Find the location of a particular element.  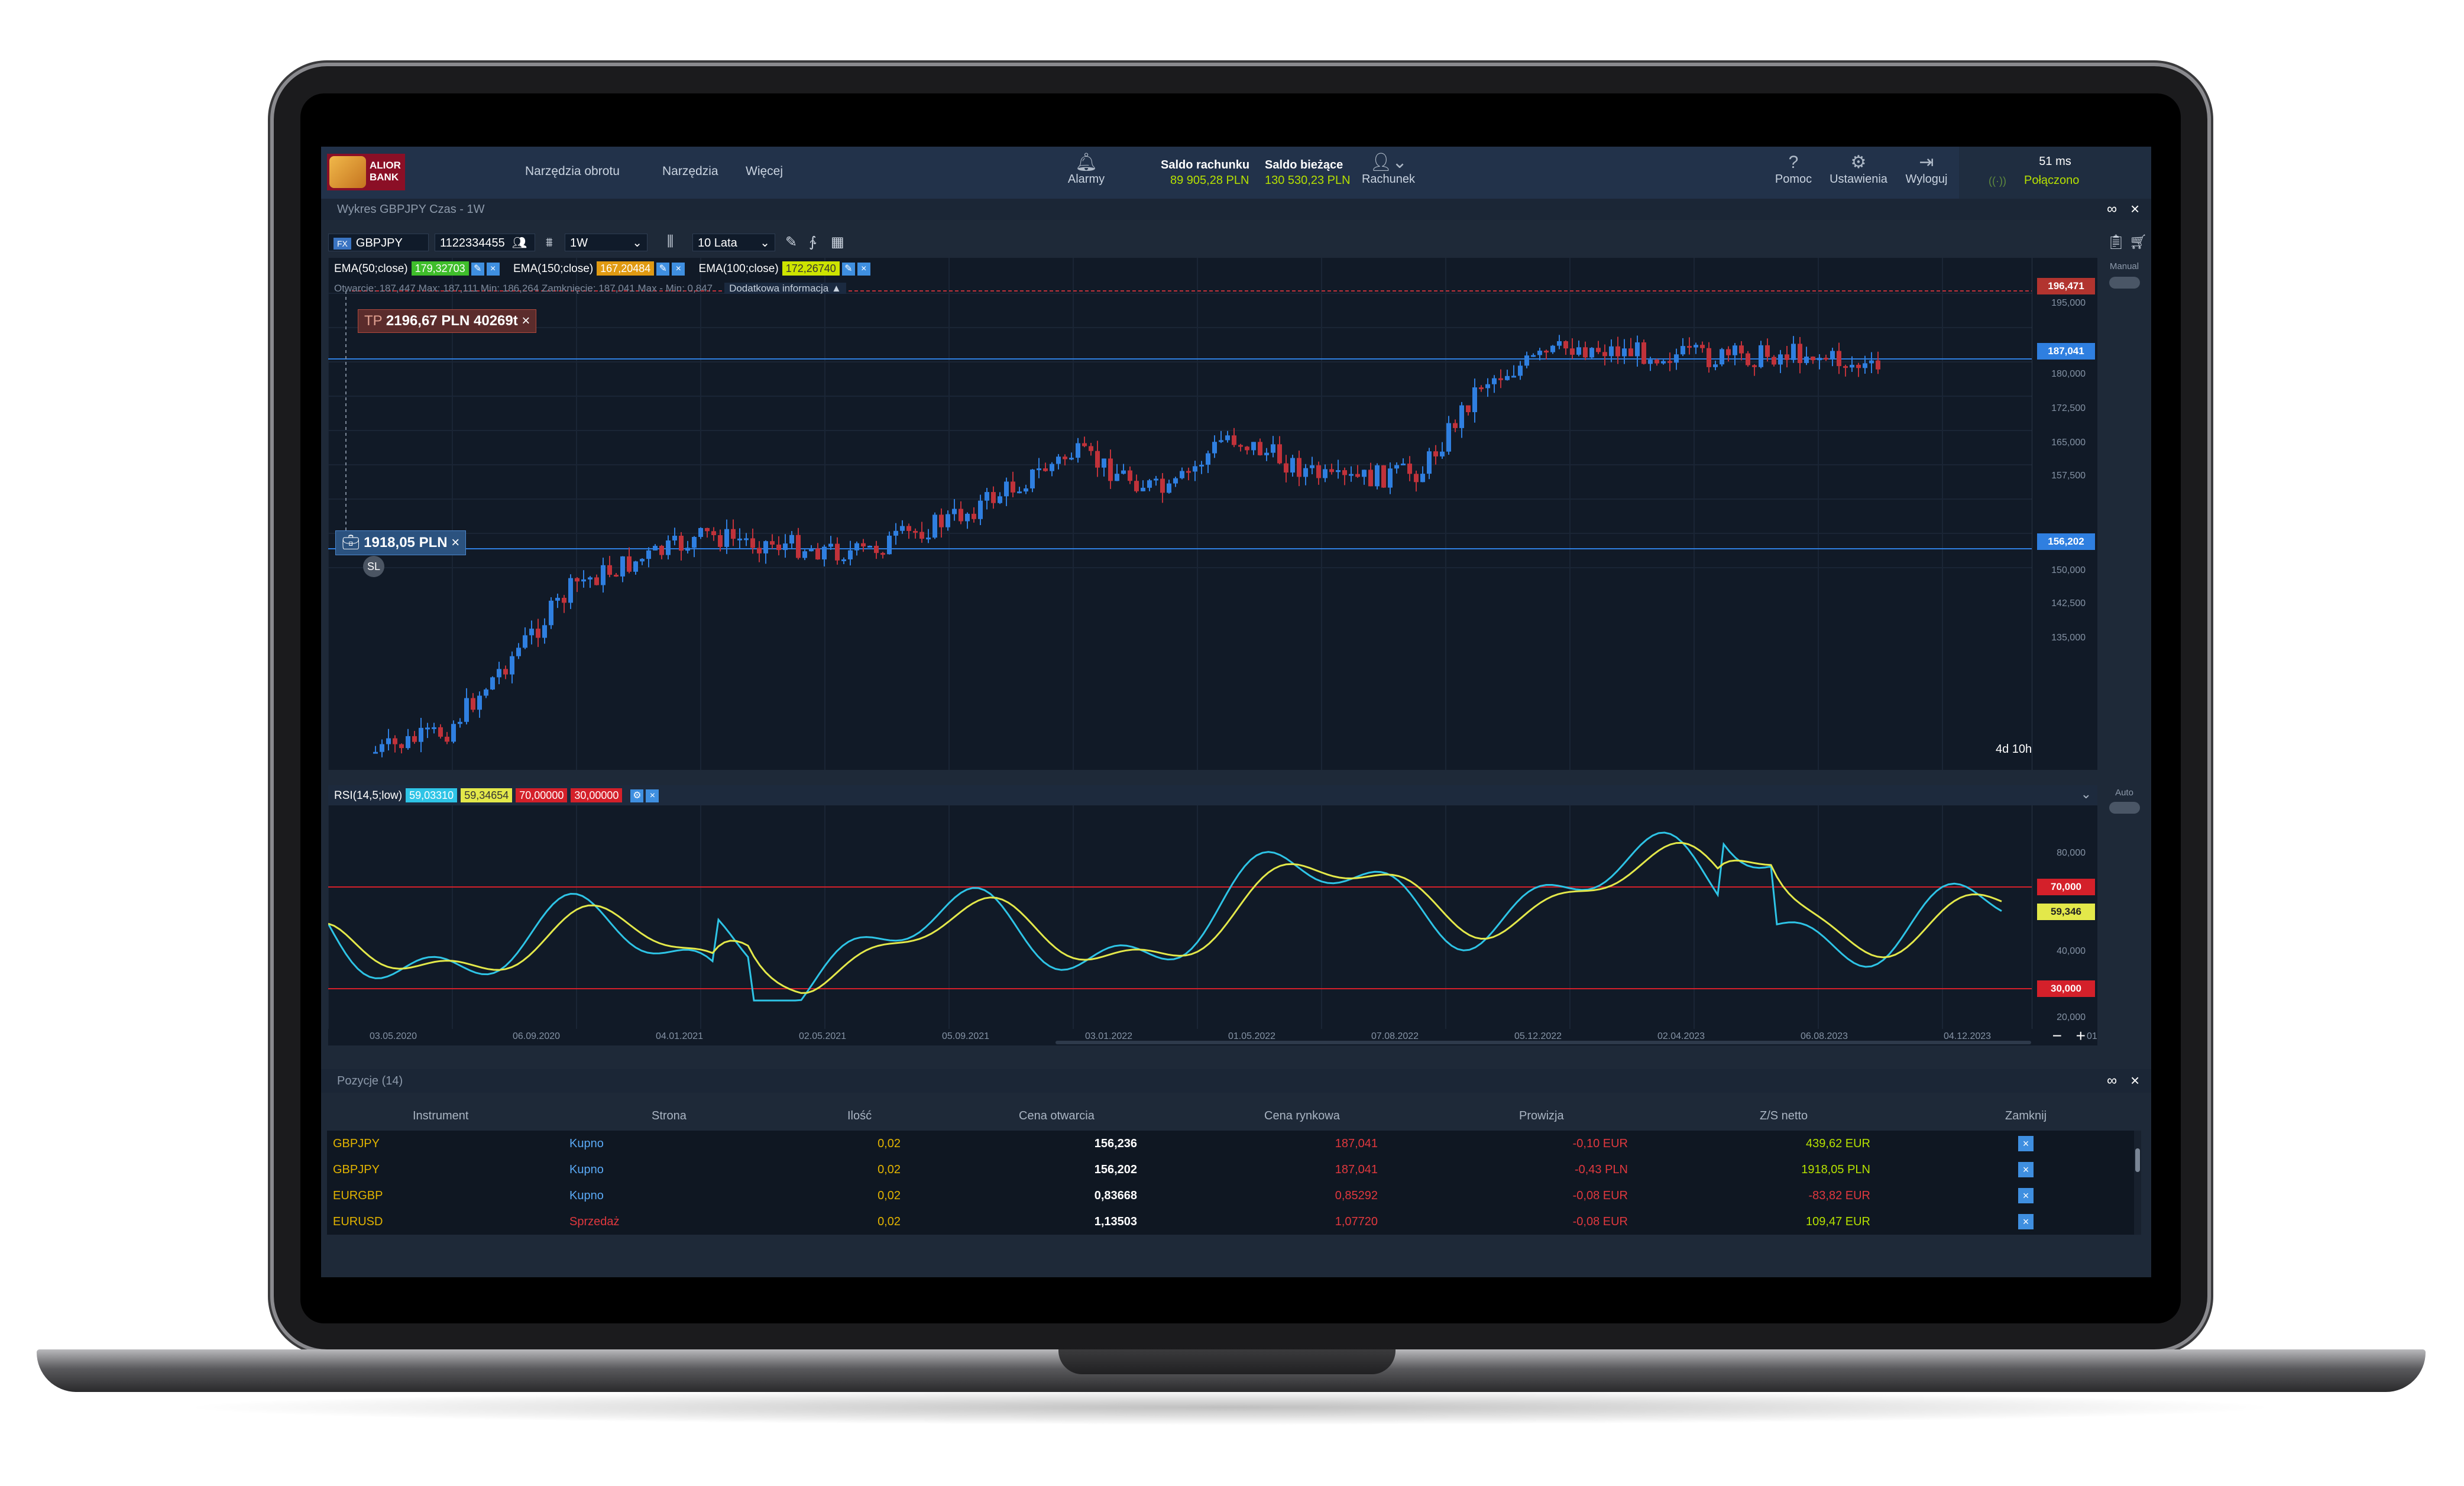

alarms-button: 🔔︎ Alarmy is located at coordinates (1086, 170).